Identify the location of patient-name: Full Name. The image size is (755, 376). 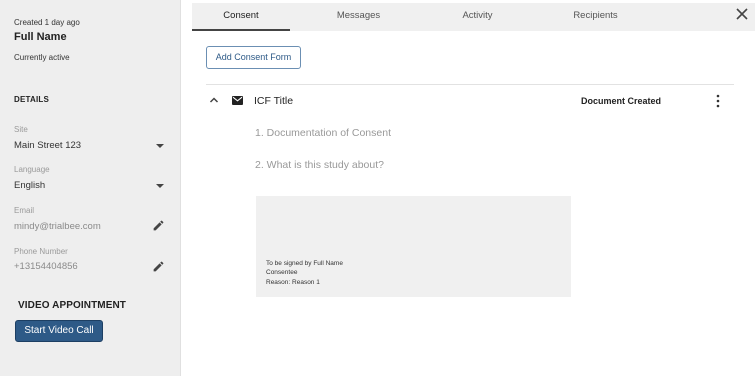
(40, 37).